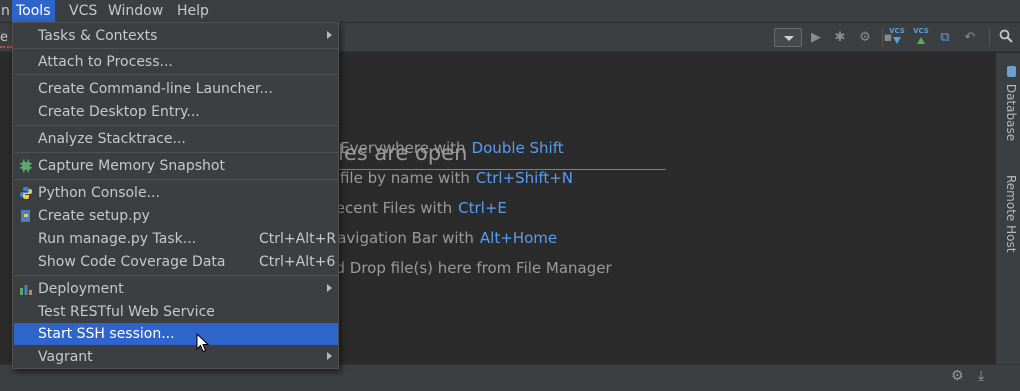 Image resolution: width=1020 pixels, height=391 pixels. Describe the element at coordinates (921, 31) in the screenshot. I see `vcs-commit-label: VCS` at that location.